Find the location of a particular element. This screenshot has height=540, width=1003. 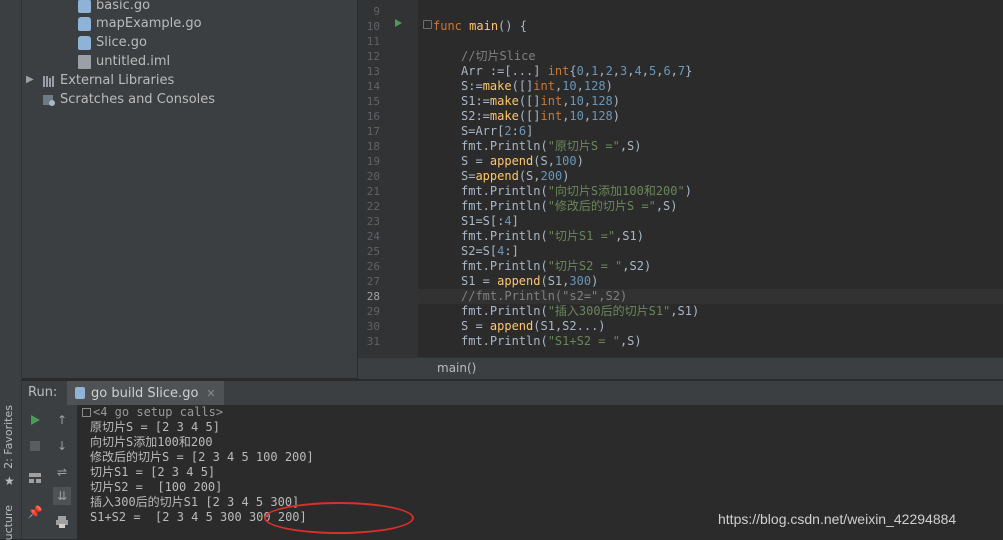

tree-item-label: Slice.go is located at coordinates (121, 42).